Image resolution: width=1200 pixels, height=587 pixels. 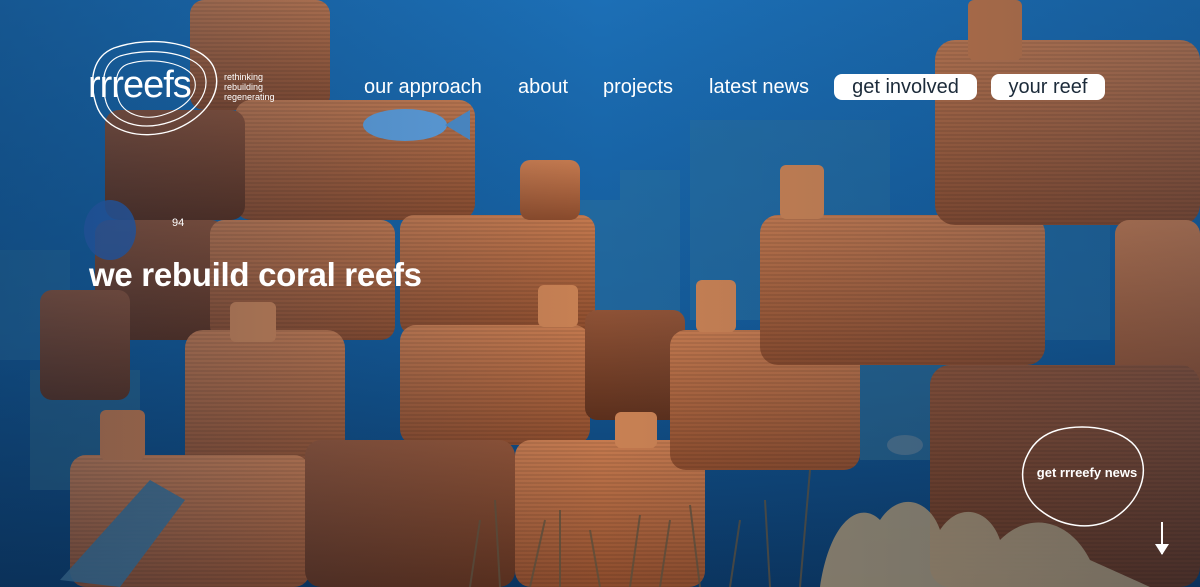 What do you see at coordinates (1087, 472) in the screenshot?
I see `newsletter-label: get rrreefy news` at bounding box center [1087, 472].